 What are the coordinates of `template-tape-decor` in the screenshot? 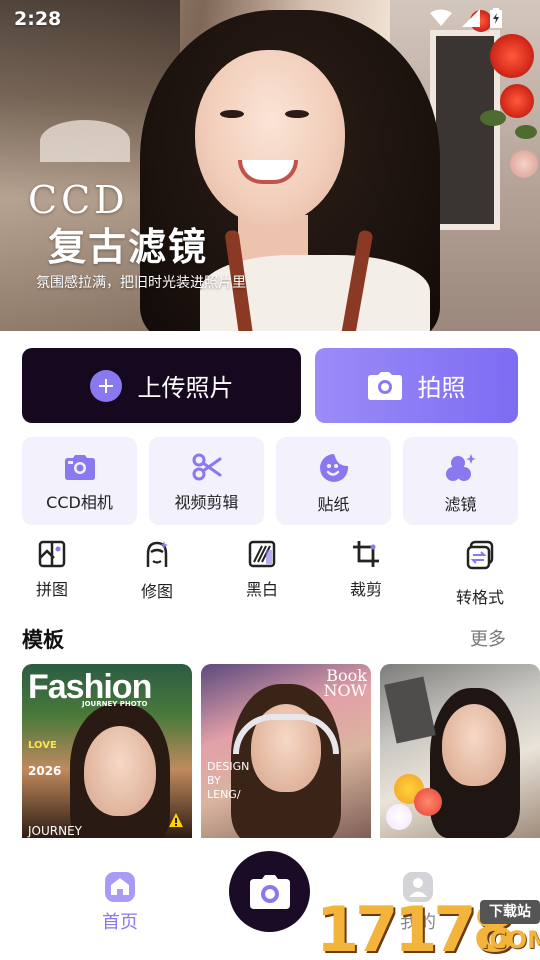 It's located at (410, 710).